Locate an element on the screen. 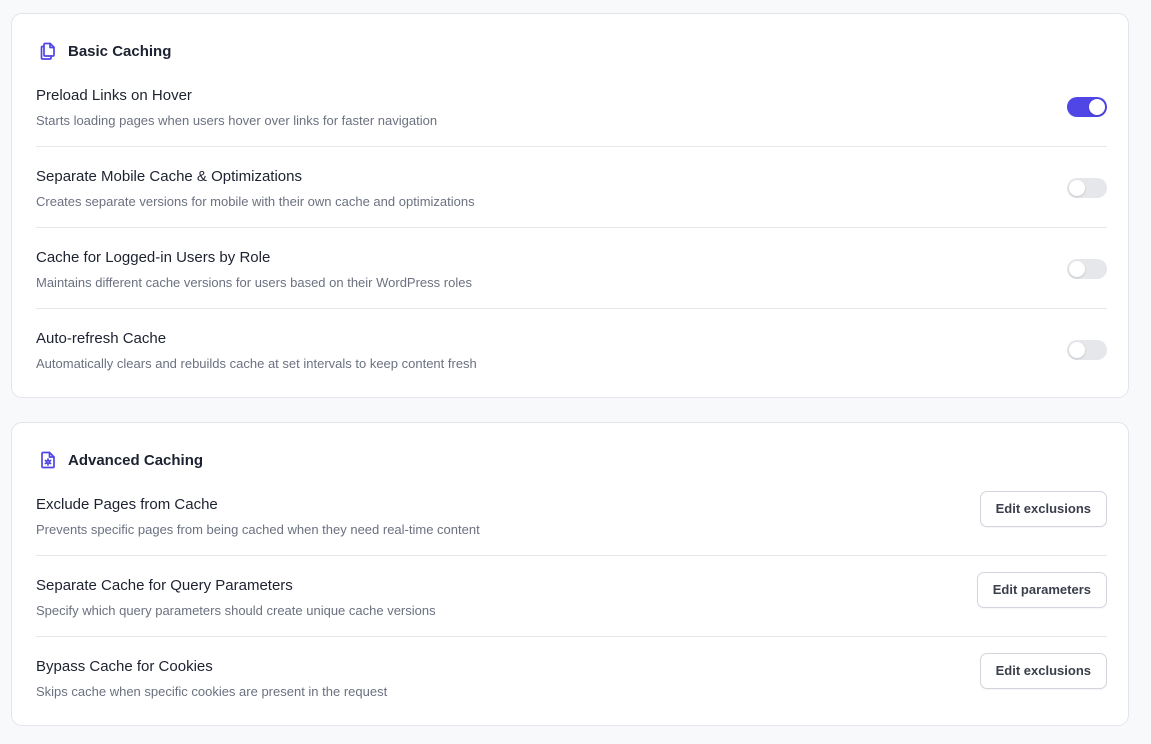 The height and width of the screenshot is (744, 1151). copy-pages-icon is located at coordinates (48, 51).